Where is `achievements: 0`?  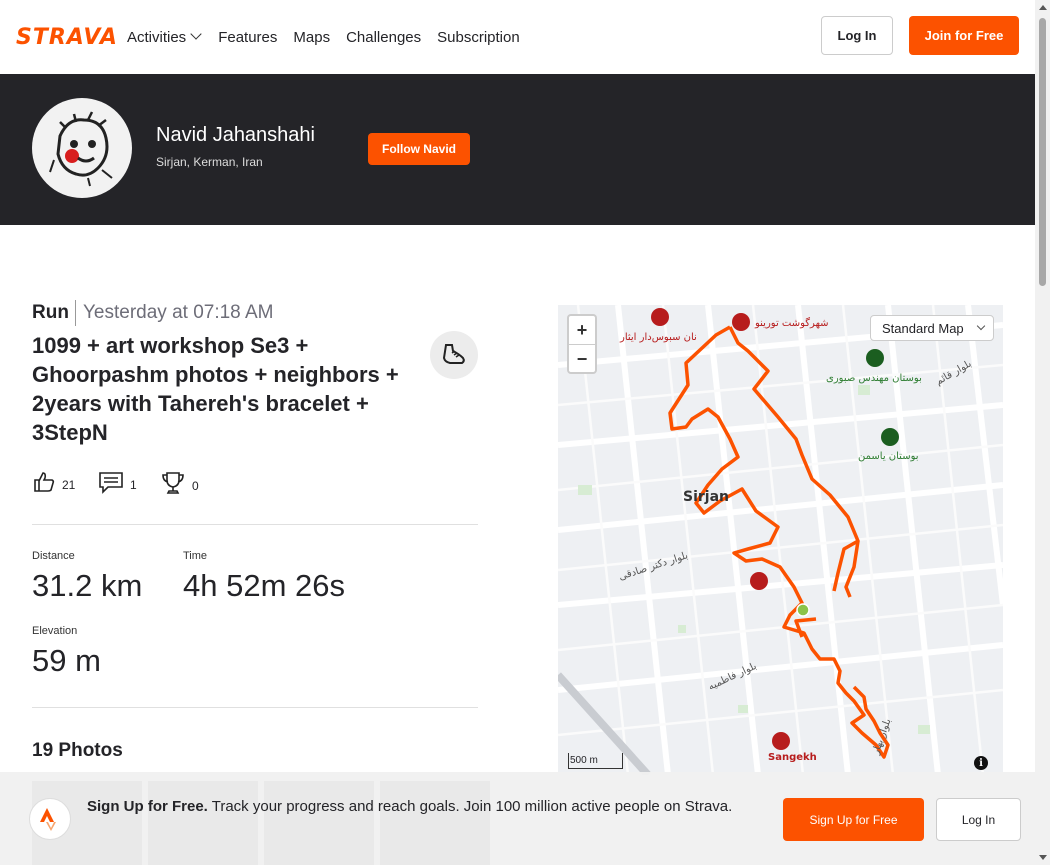 achievements: 0 is located at coordinates (179, 485).